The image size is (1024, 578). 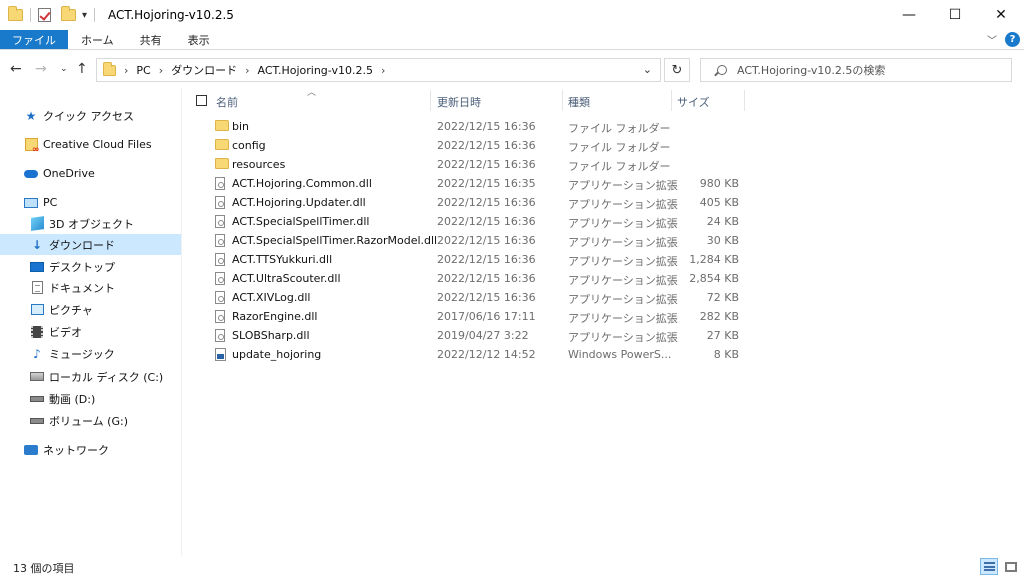 What do you see at coordinates (37, 398) in the screenshot?
I see `drive-icon` at bounding box center [37, 398].